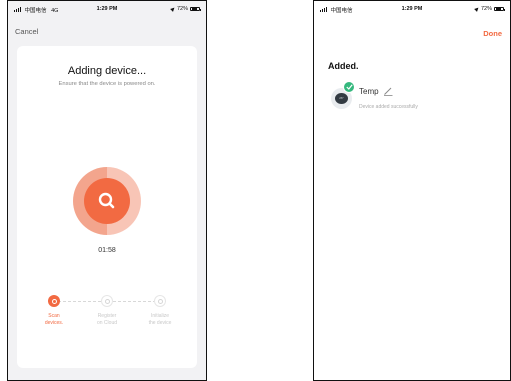 The height and width of the screenshot is (381, 511). Describe the element at coordinates (160, 301) in the screenshot. I see `step-initialize-indicator` at that location.